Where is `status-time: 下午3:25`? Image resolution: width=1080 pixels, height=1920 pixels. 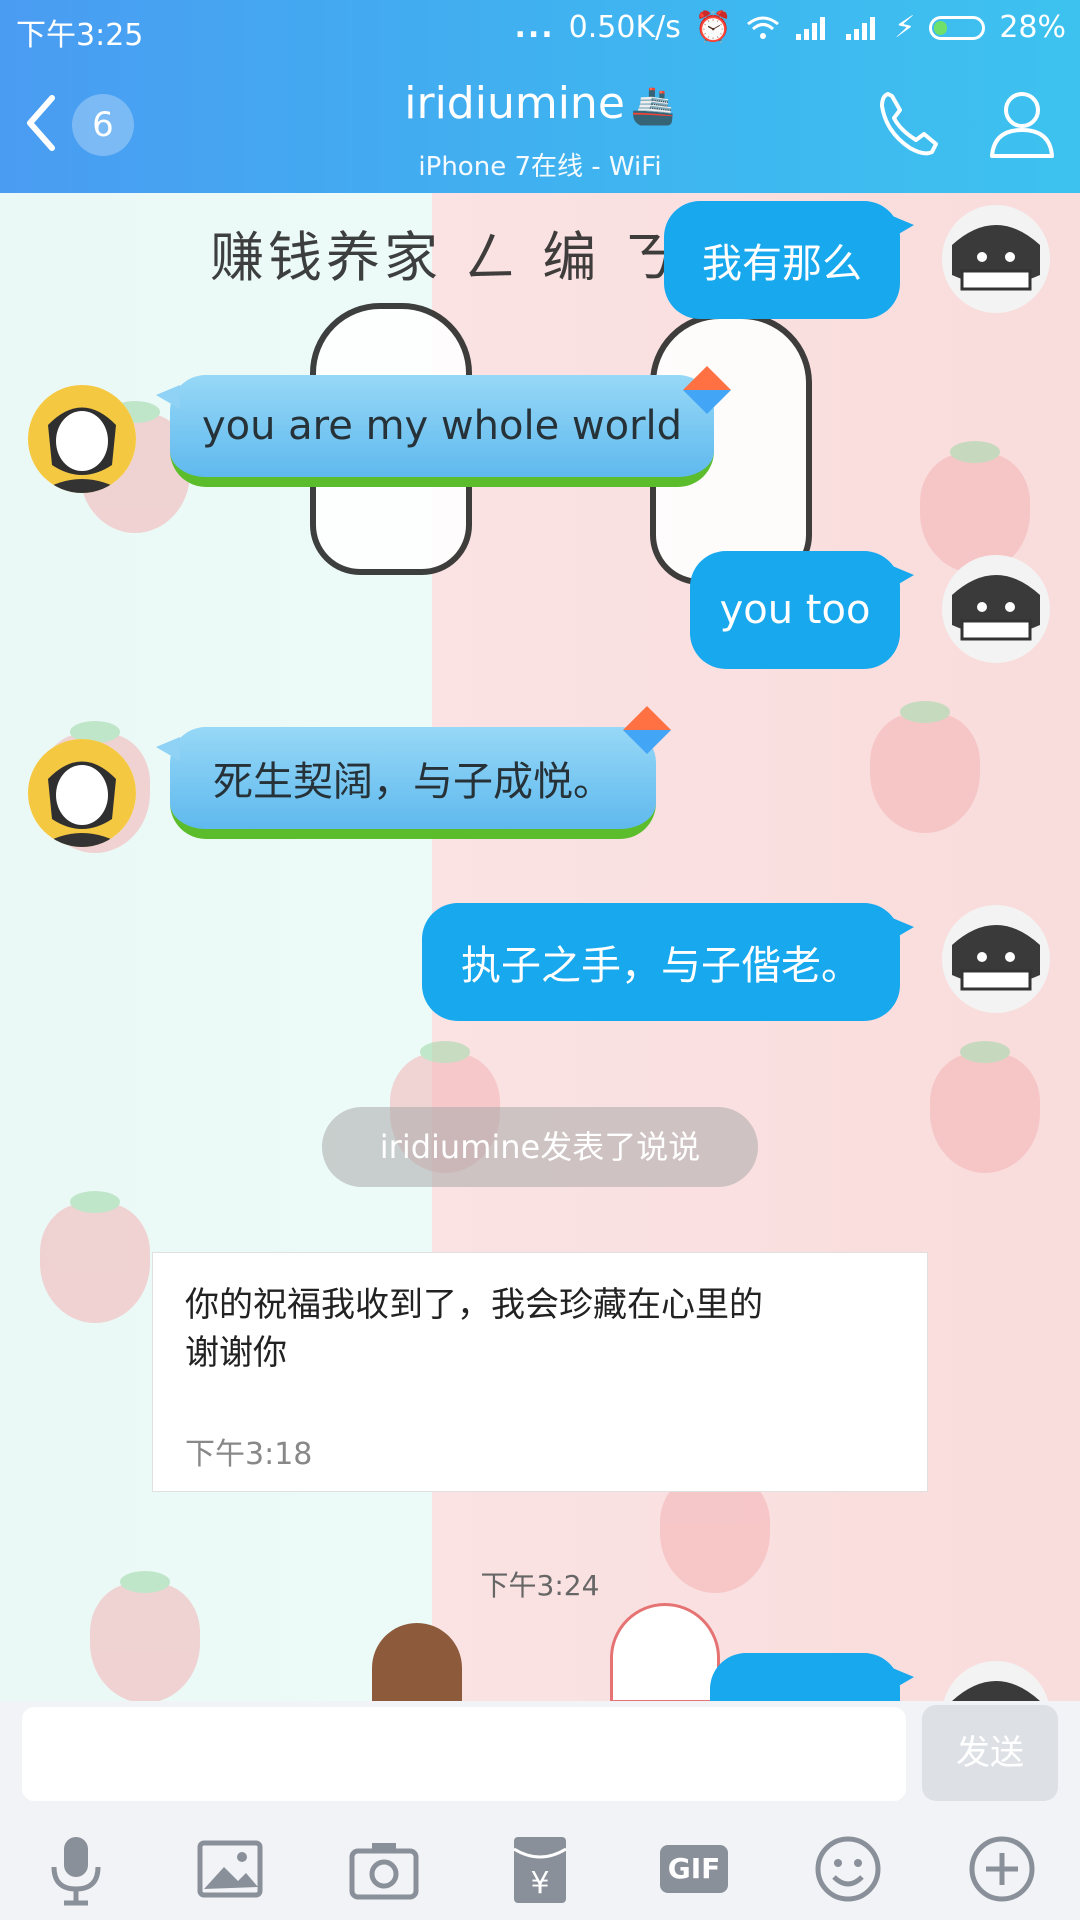 status-time: 下午3:25 is located at coordinates (80, 35).